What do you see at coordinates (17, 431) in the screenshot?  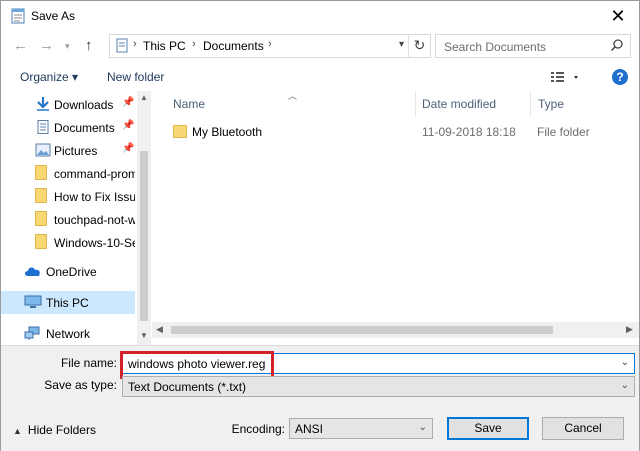 I see `chevron-up-icon: ▲` at bounding box center [17, 431].